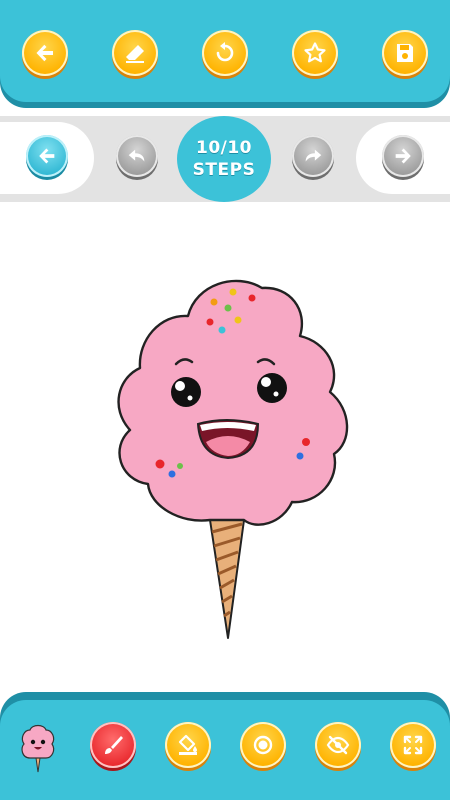 This screenshot has height=800, width=450. I want to click on undo-icon, so click(225, 52).